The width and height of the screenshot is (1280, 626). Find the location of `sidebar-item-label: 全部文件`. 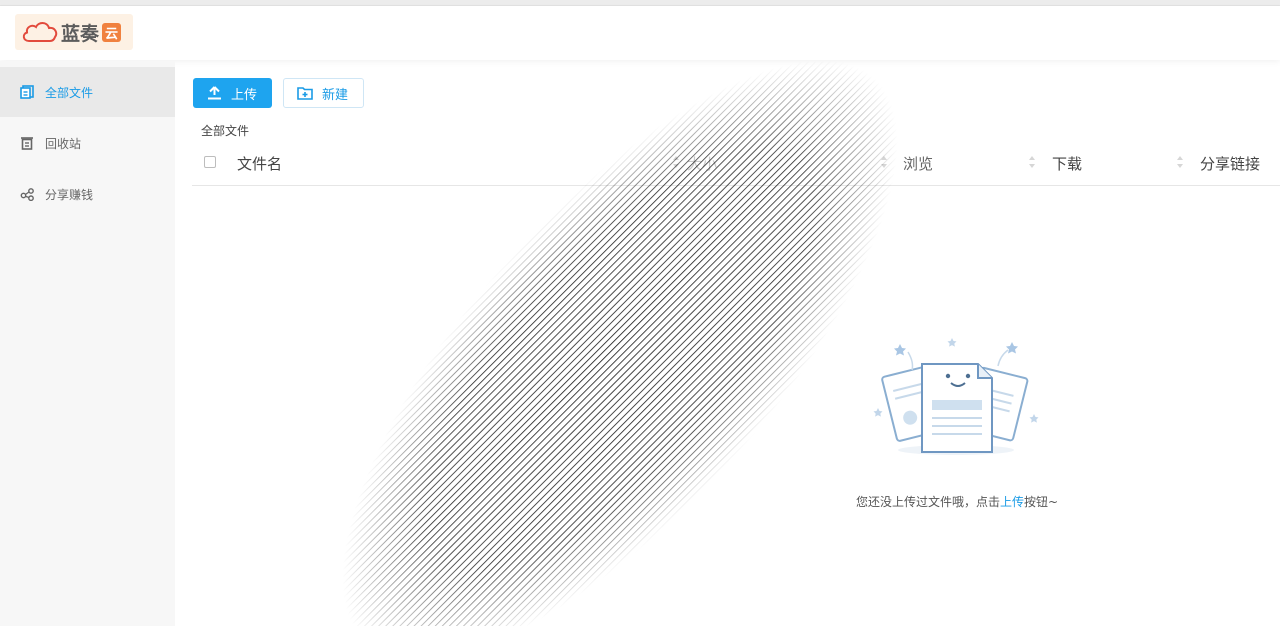

sidebar-item-label: 全部文件 is located at coordinates (69, 92).